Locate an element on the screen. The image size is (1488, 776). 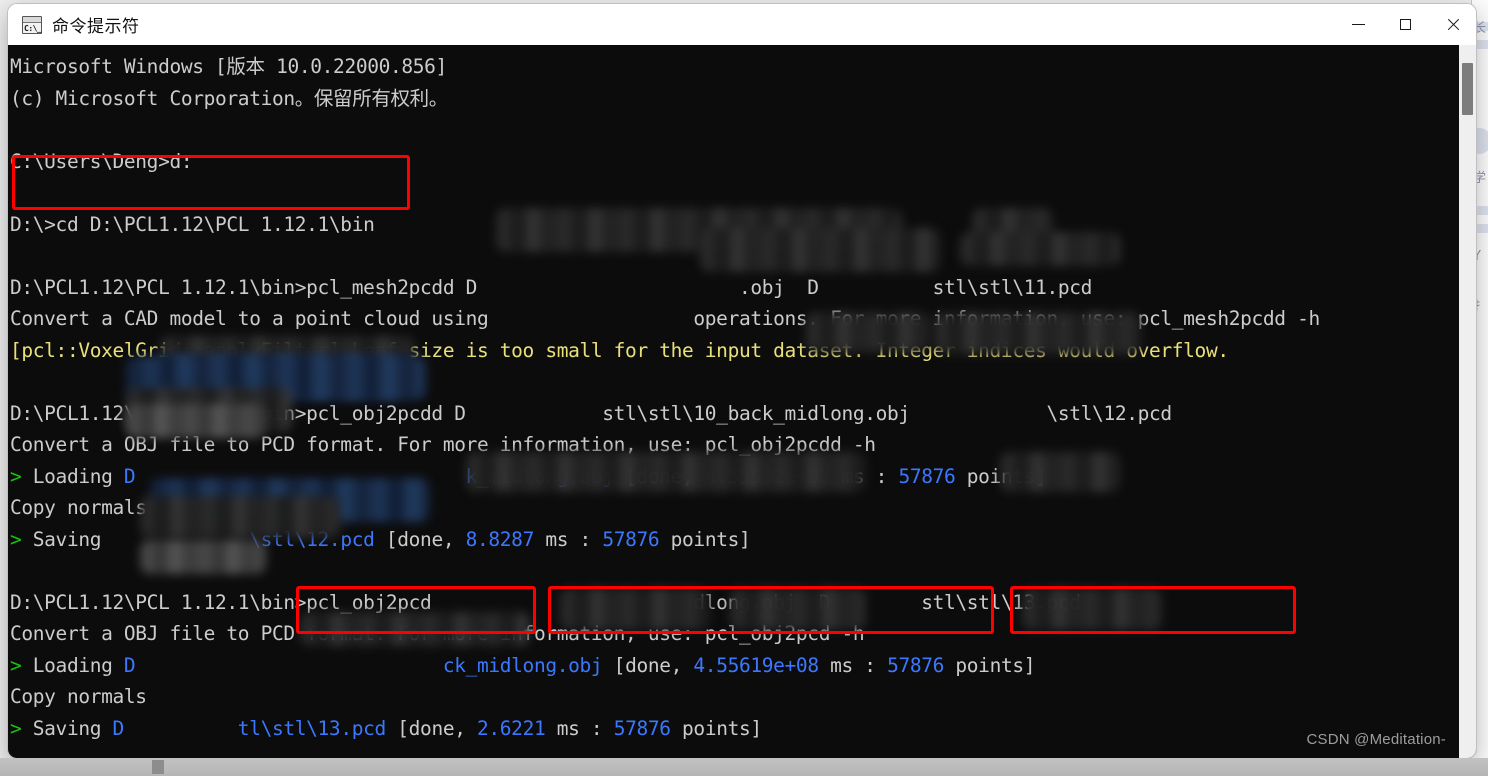
console-text-segment: 8.8287 is located at coordinates (500, 539).